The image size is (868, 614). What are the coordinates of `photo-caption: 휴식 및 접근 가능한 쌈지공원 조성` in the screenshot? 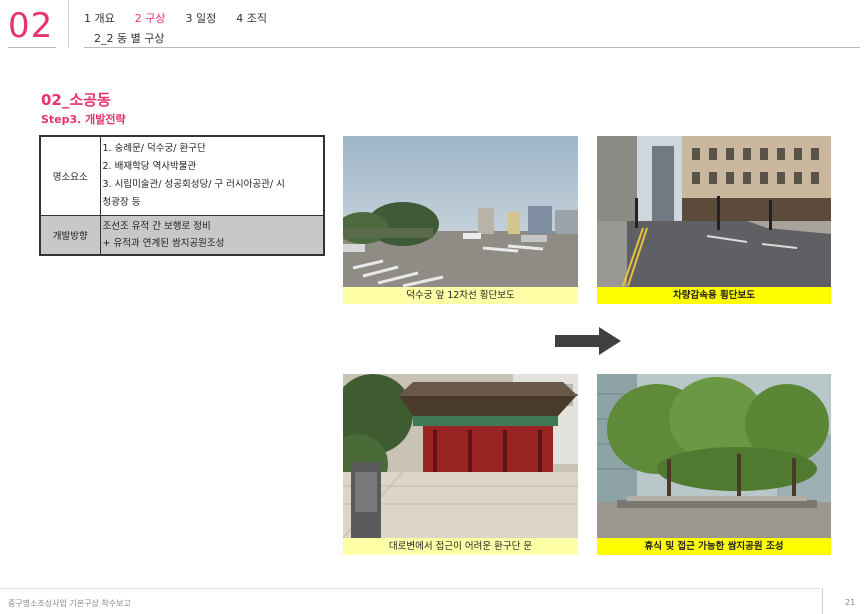 It's located at (714, 546).